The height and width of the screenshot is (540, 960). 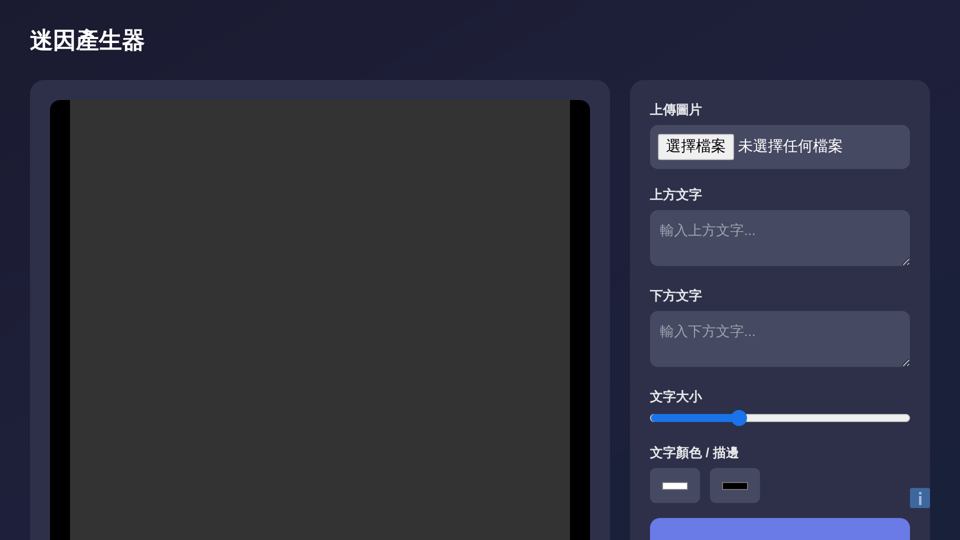 I want to click on file-picker: 選擇檔案 未選擇任何檔案, so click(x=780, y=147).